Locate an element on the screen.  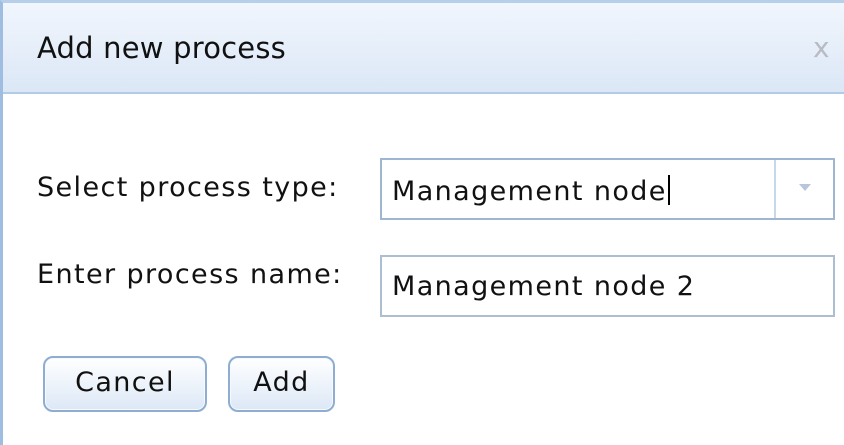
dialog-title: Add new process is located at coordinates (161, 48).